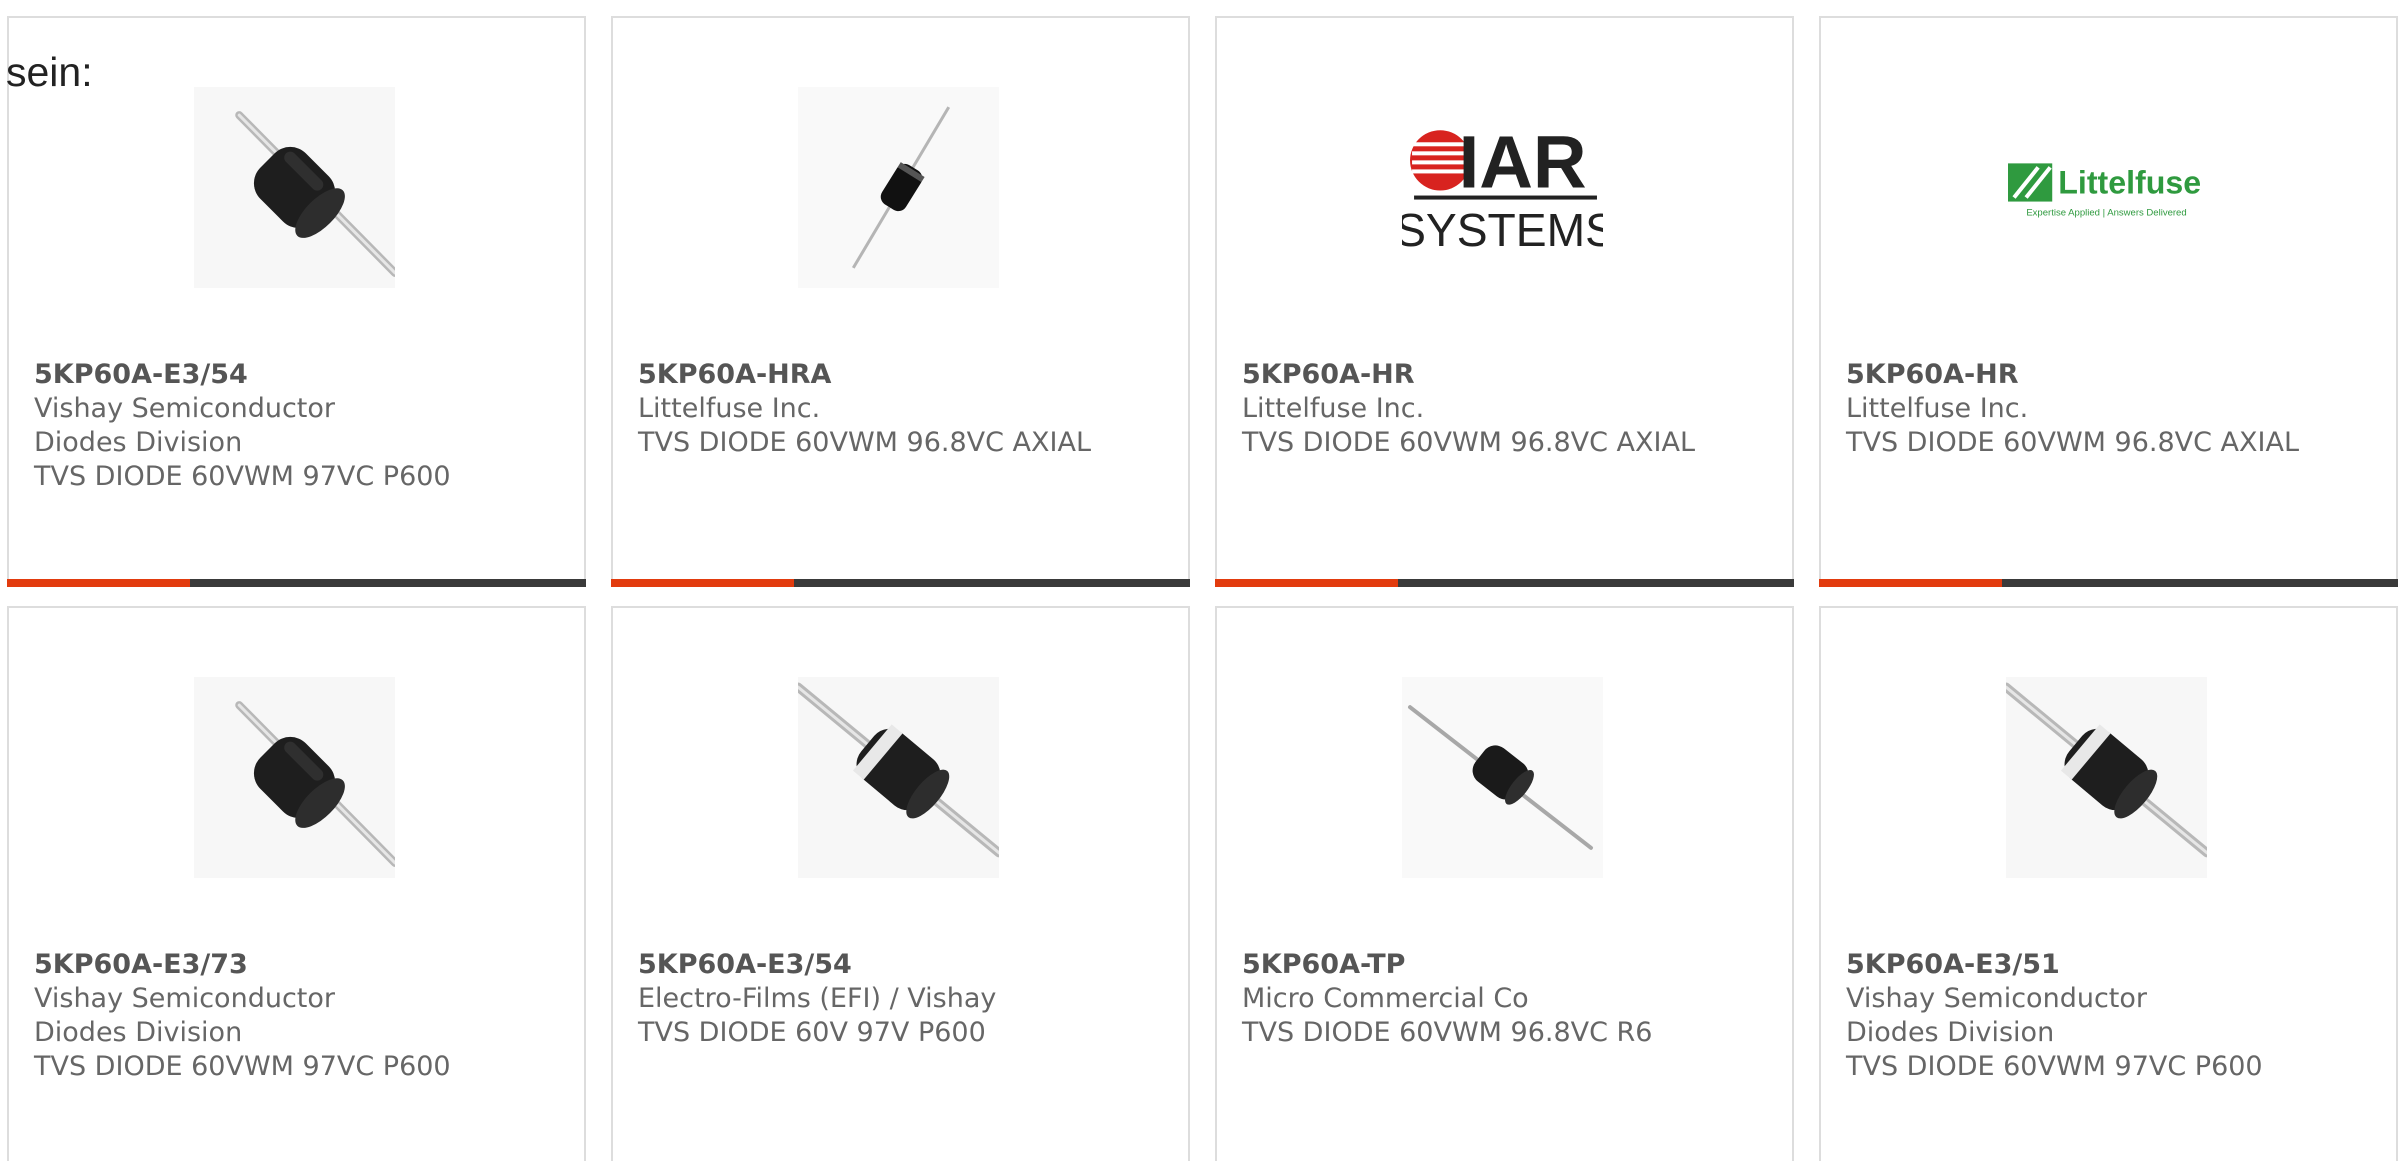  Describe the element at coordinates (1507, 965) in the screenshot. I see `part-number-link: 5KP60A-TP` at that location.